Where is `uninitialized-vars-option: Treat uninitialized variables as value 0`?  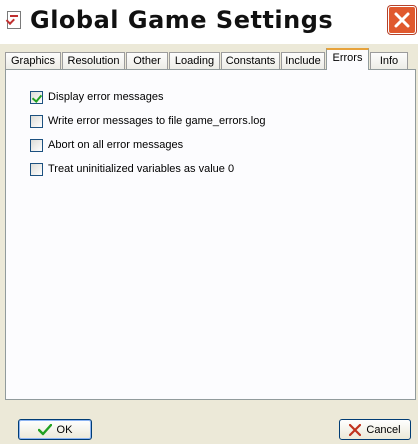 uninitialized-vars-option: Treat uninitialized variables as value 0 is located at coordinates (132, 169).